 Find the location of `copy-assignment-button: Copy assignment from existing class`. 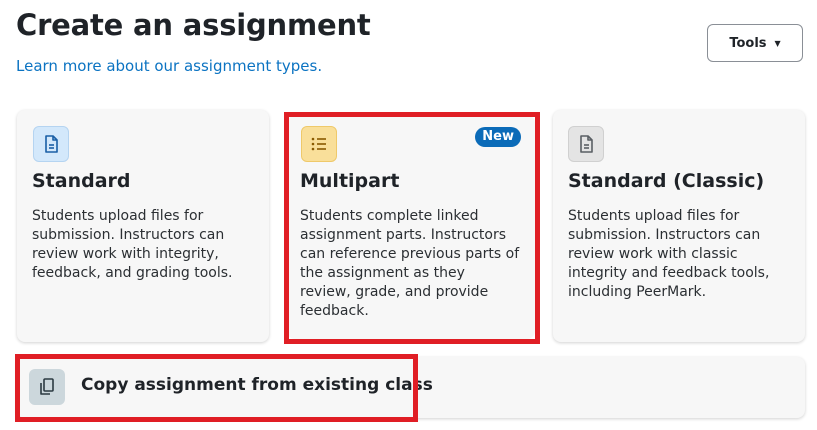

copy-assignment-button: Copy assignment from existing class is located at coordinates (411, 387).